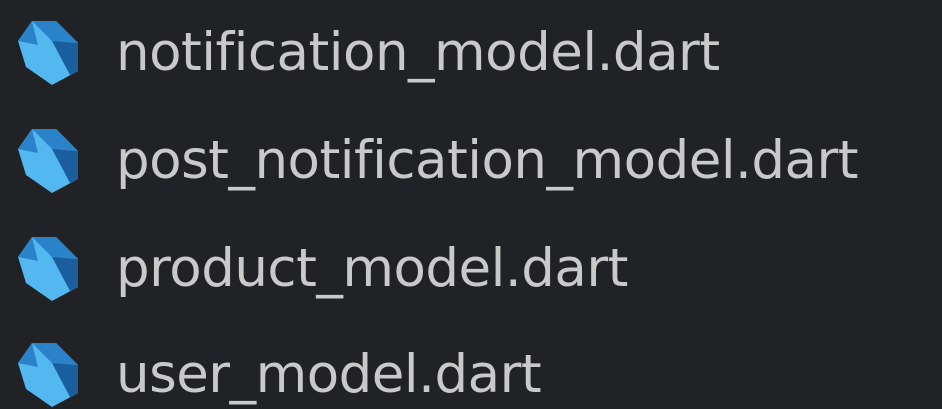 The height and width of the screenshot is (409, 942). Describe the element at coordinates (418, 52) in the screenshot. I see `file-name: notification_model.dart` at that location.